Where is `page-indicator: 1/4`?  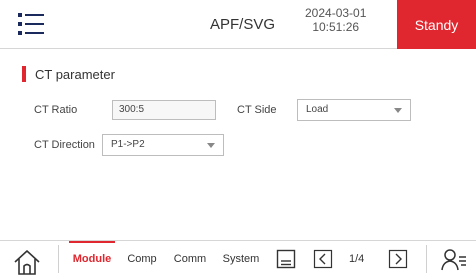 page-indicator: 1/4 is located at coordinates (357, 259).